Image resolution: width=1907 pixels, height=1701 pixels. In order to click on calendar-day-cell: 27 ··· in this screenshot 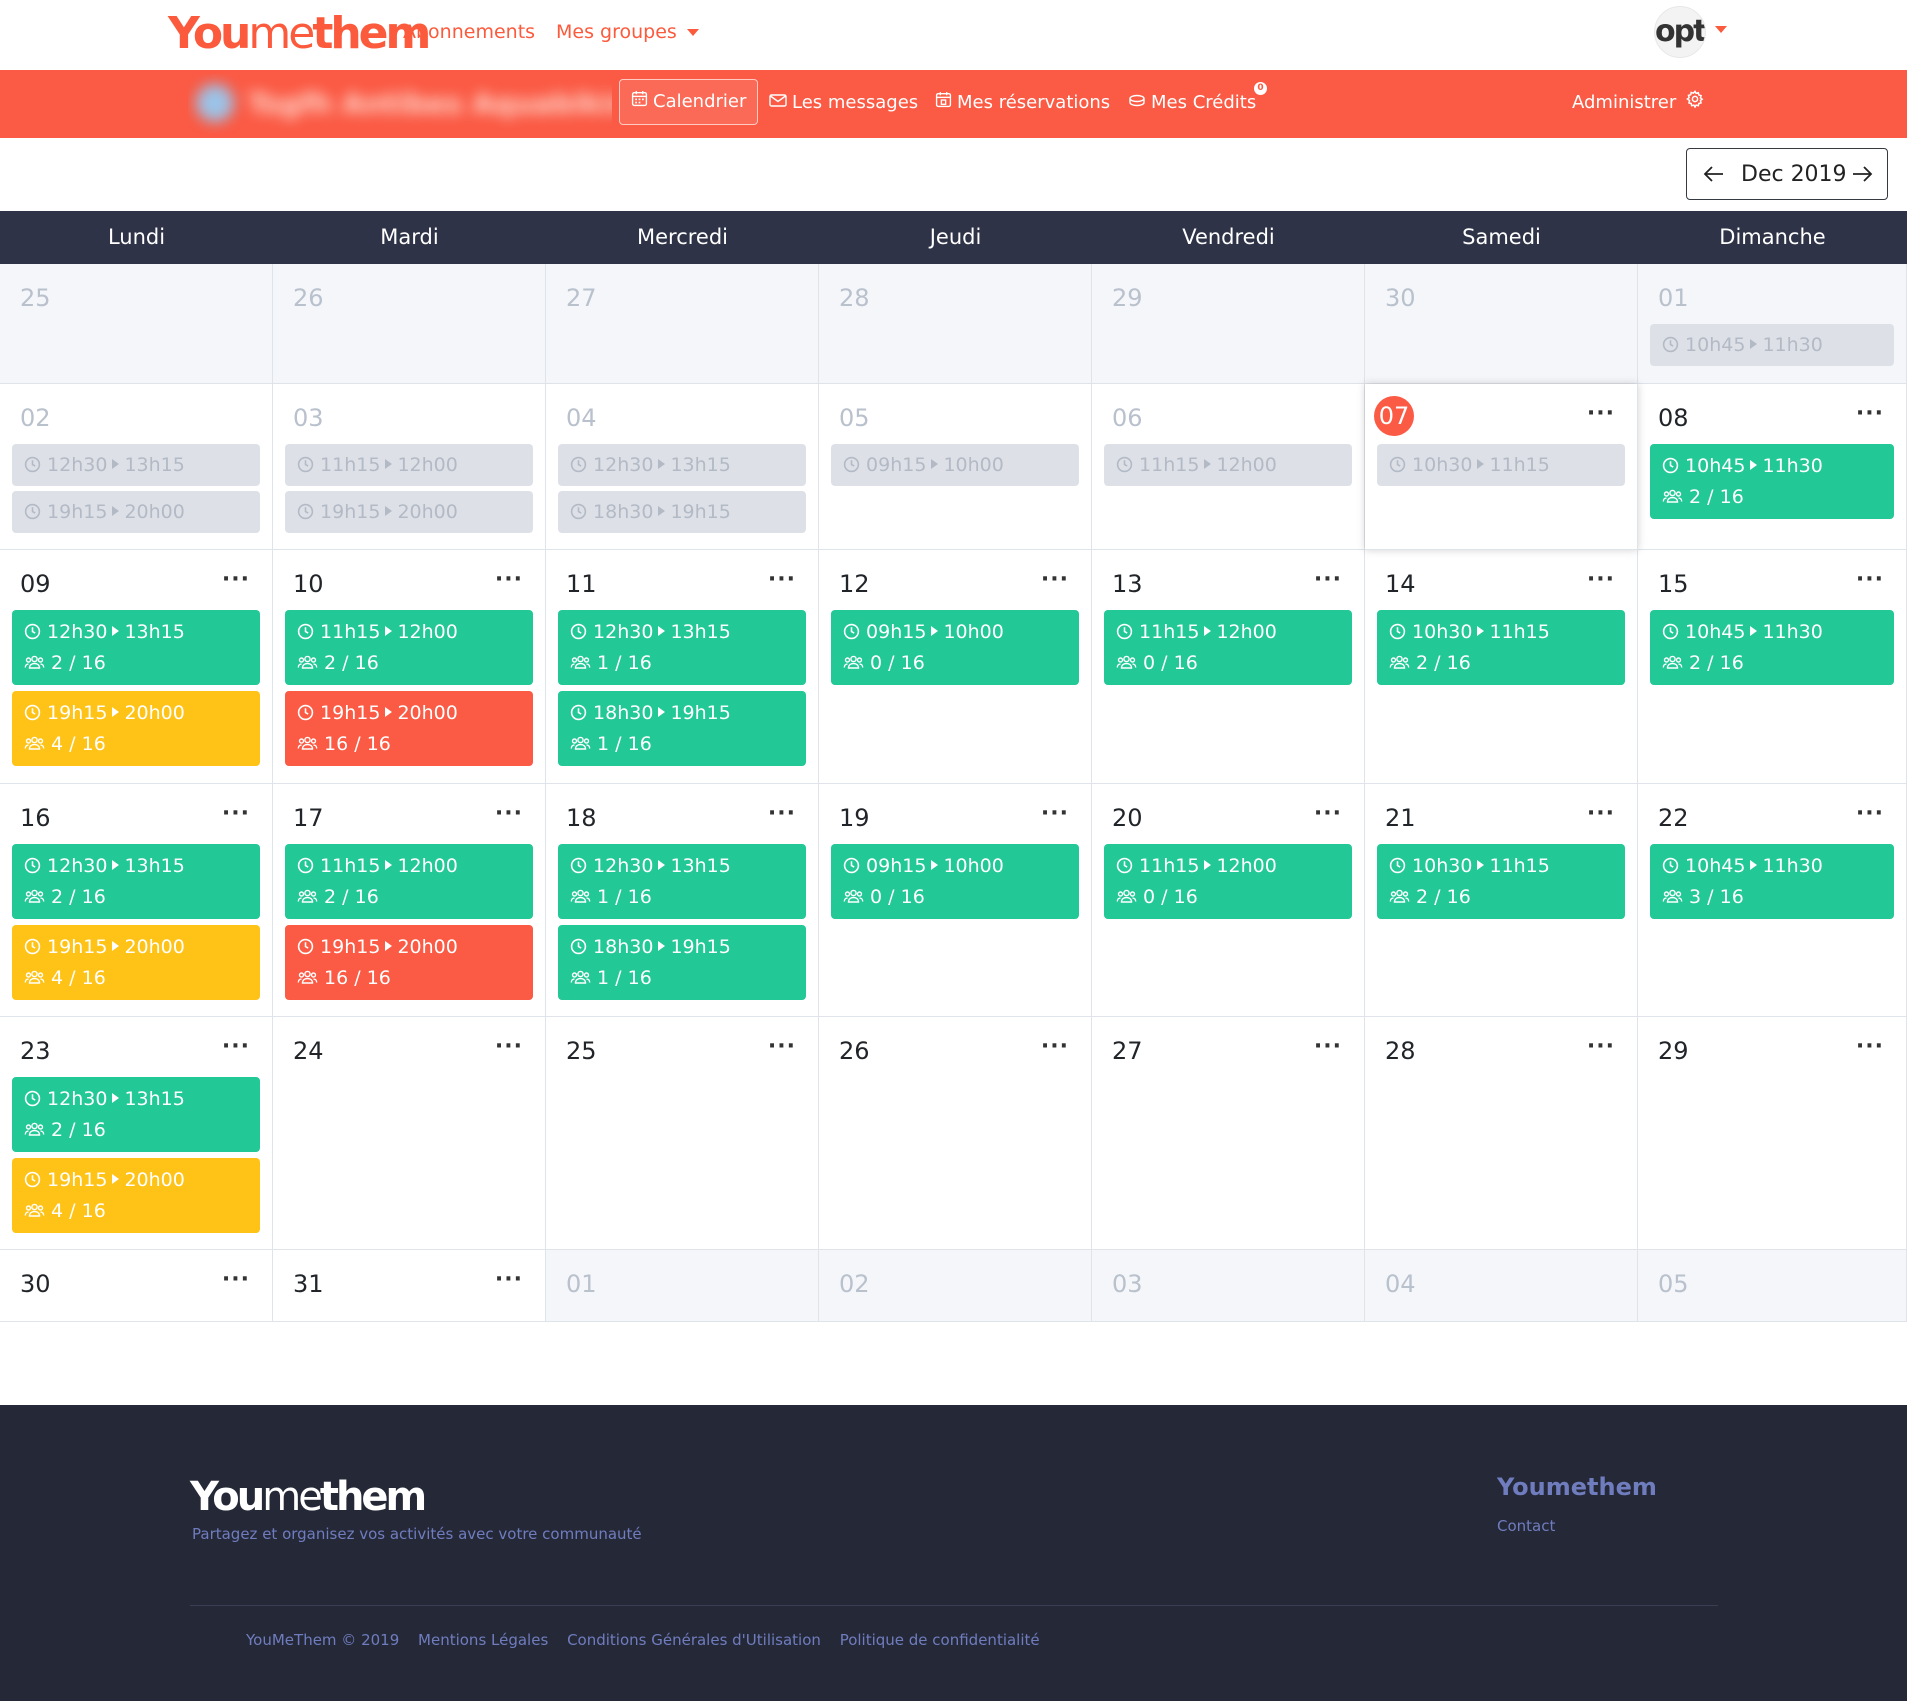, I will do `click(1228, 1133)`.